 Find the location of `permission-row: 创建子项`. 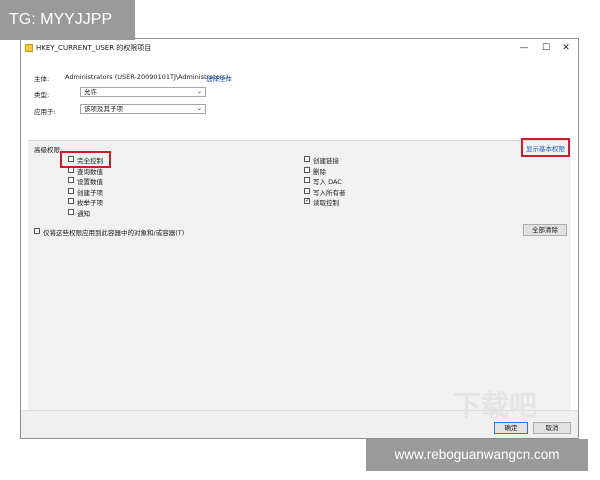

permission-row: 创建子项 is located at coordinates (108, 192).